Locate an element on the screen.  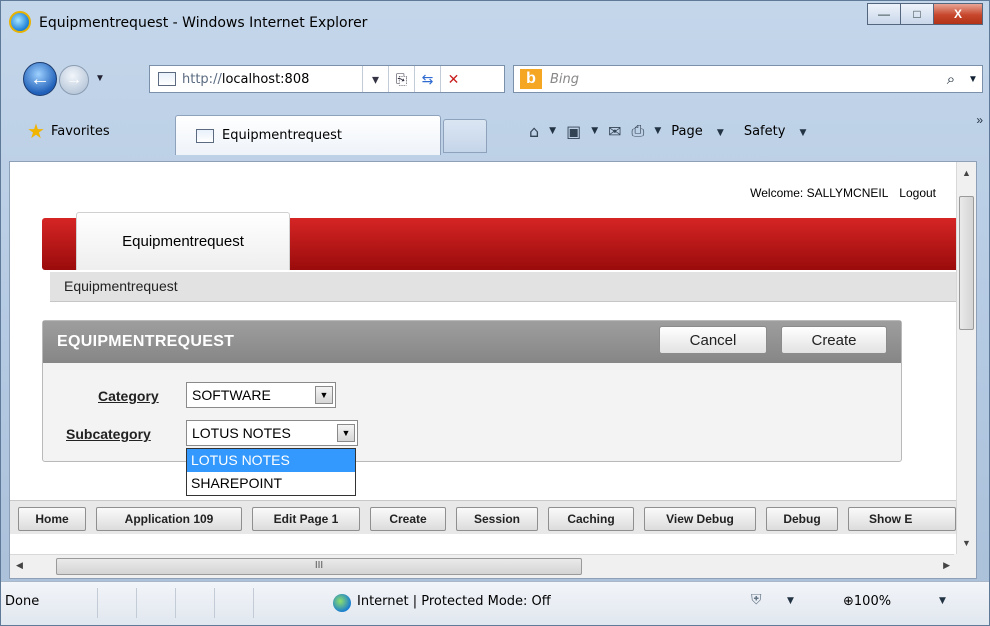
forward-arrow-icon: → is located at coordinates (74, 79).